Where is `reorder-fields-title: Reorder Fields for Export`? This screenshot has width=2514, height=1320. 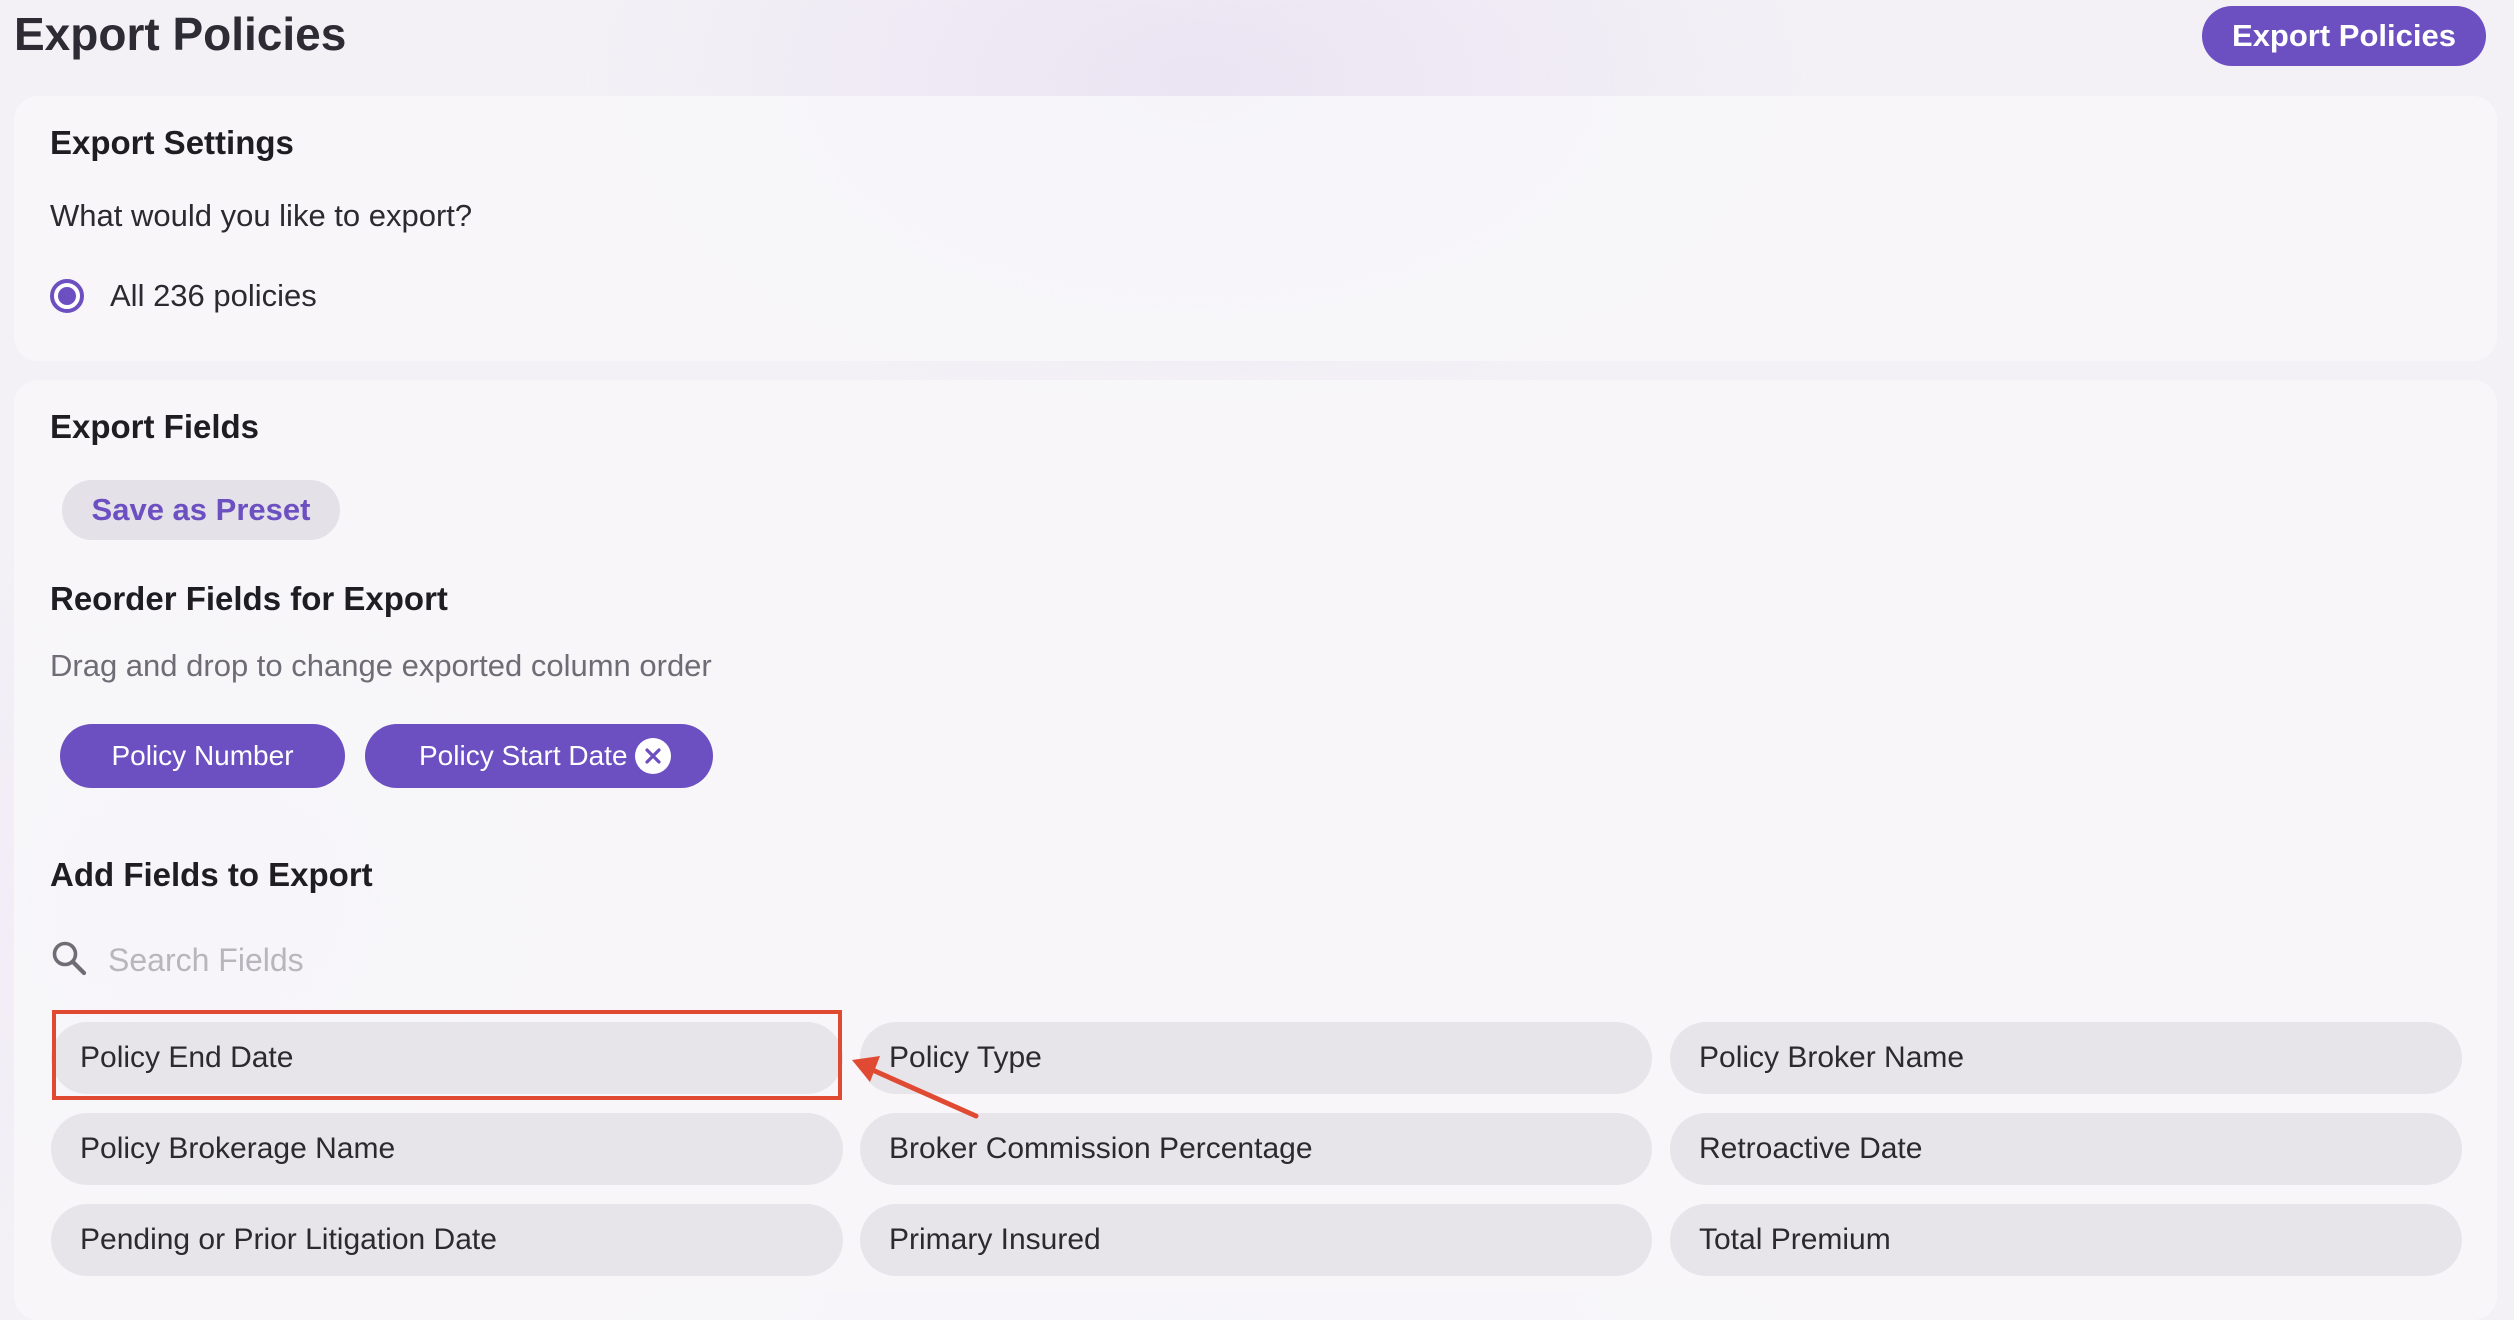
reorder-fields-title: Reorder Fields for Export is located at coordinates (249, 598).